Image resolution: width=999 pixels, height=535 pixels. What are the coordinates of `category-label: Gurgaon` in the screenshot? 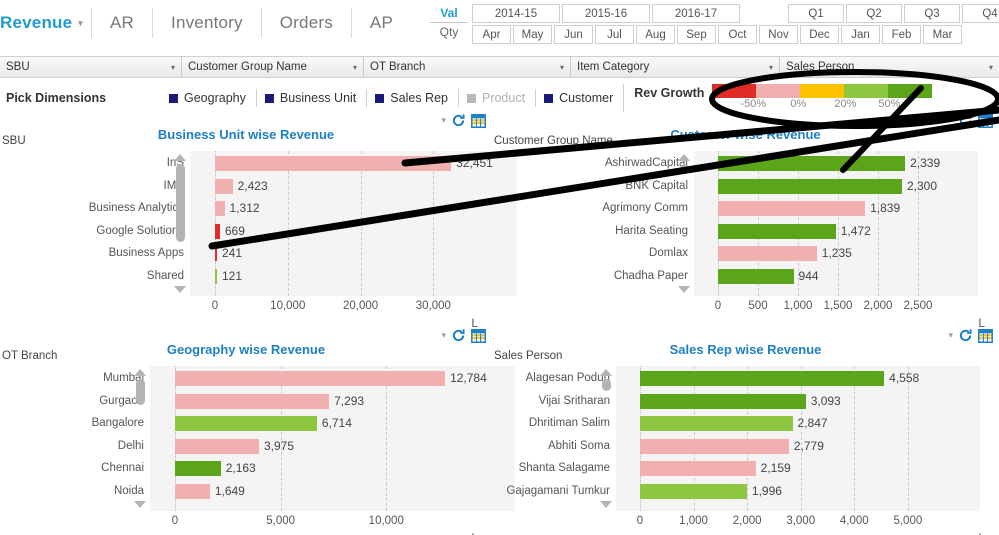 It's located at (72, 401).